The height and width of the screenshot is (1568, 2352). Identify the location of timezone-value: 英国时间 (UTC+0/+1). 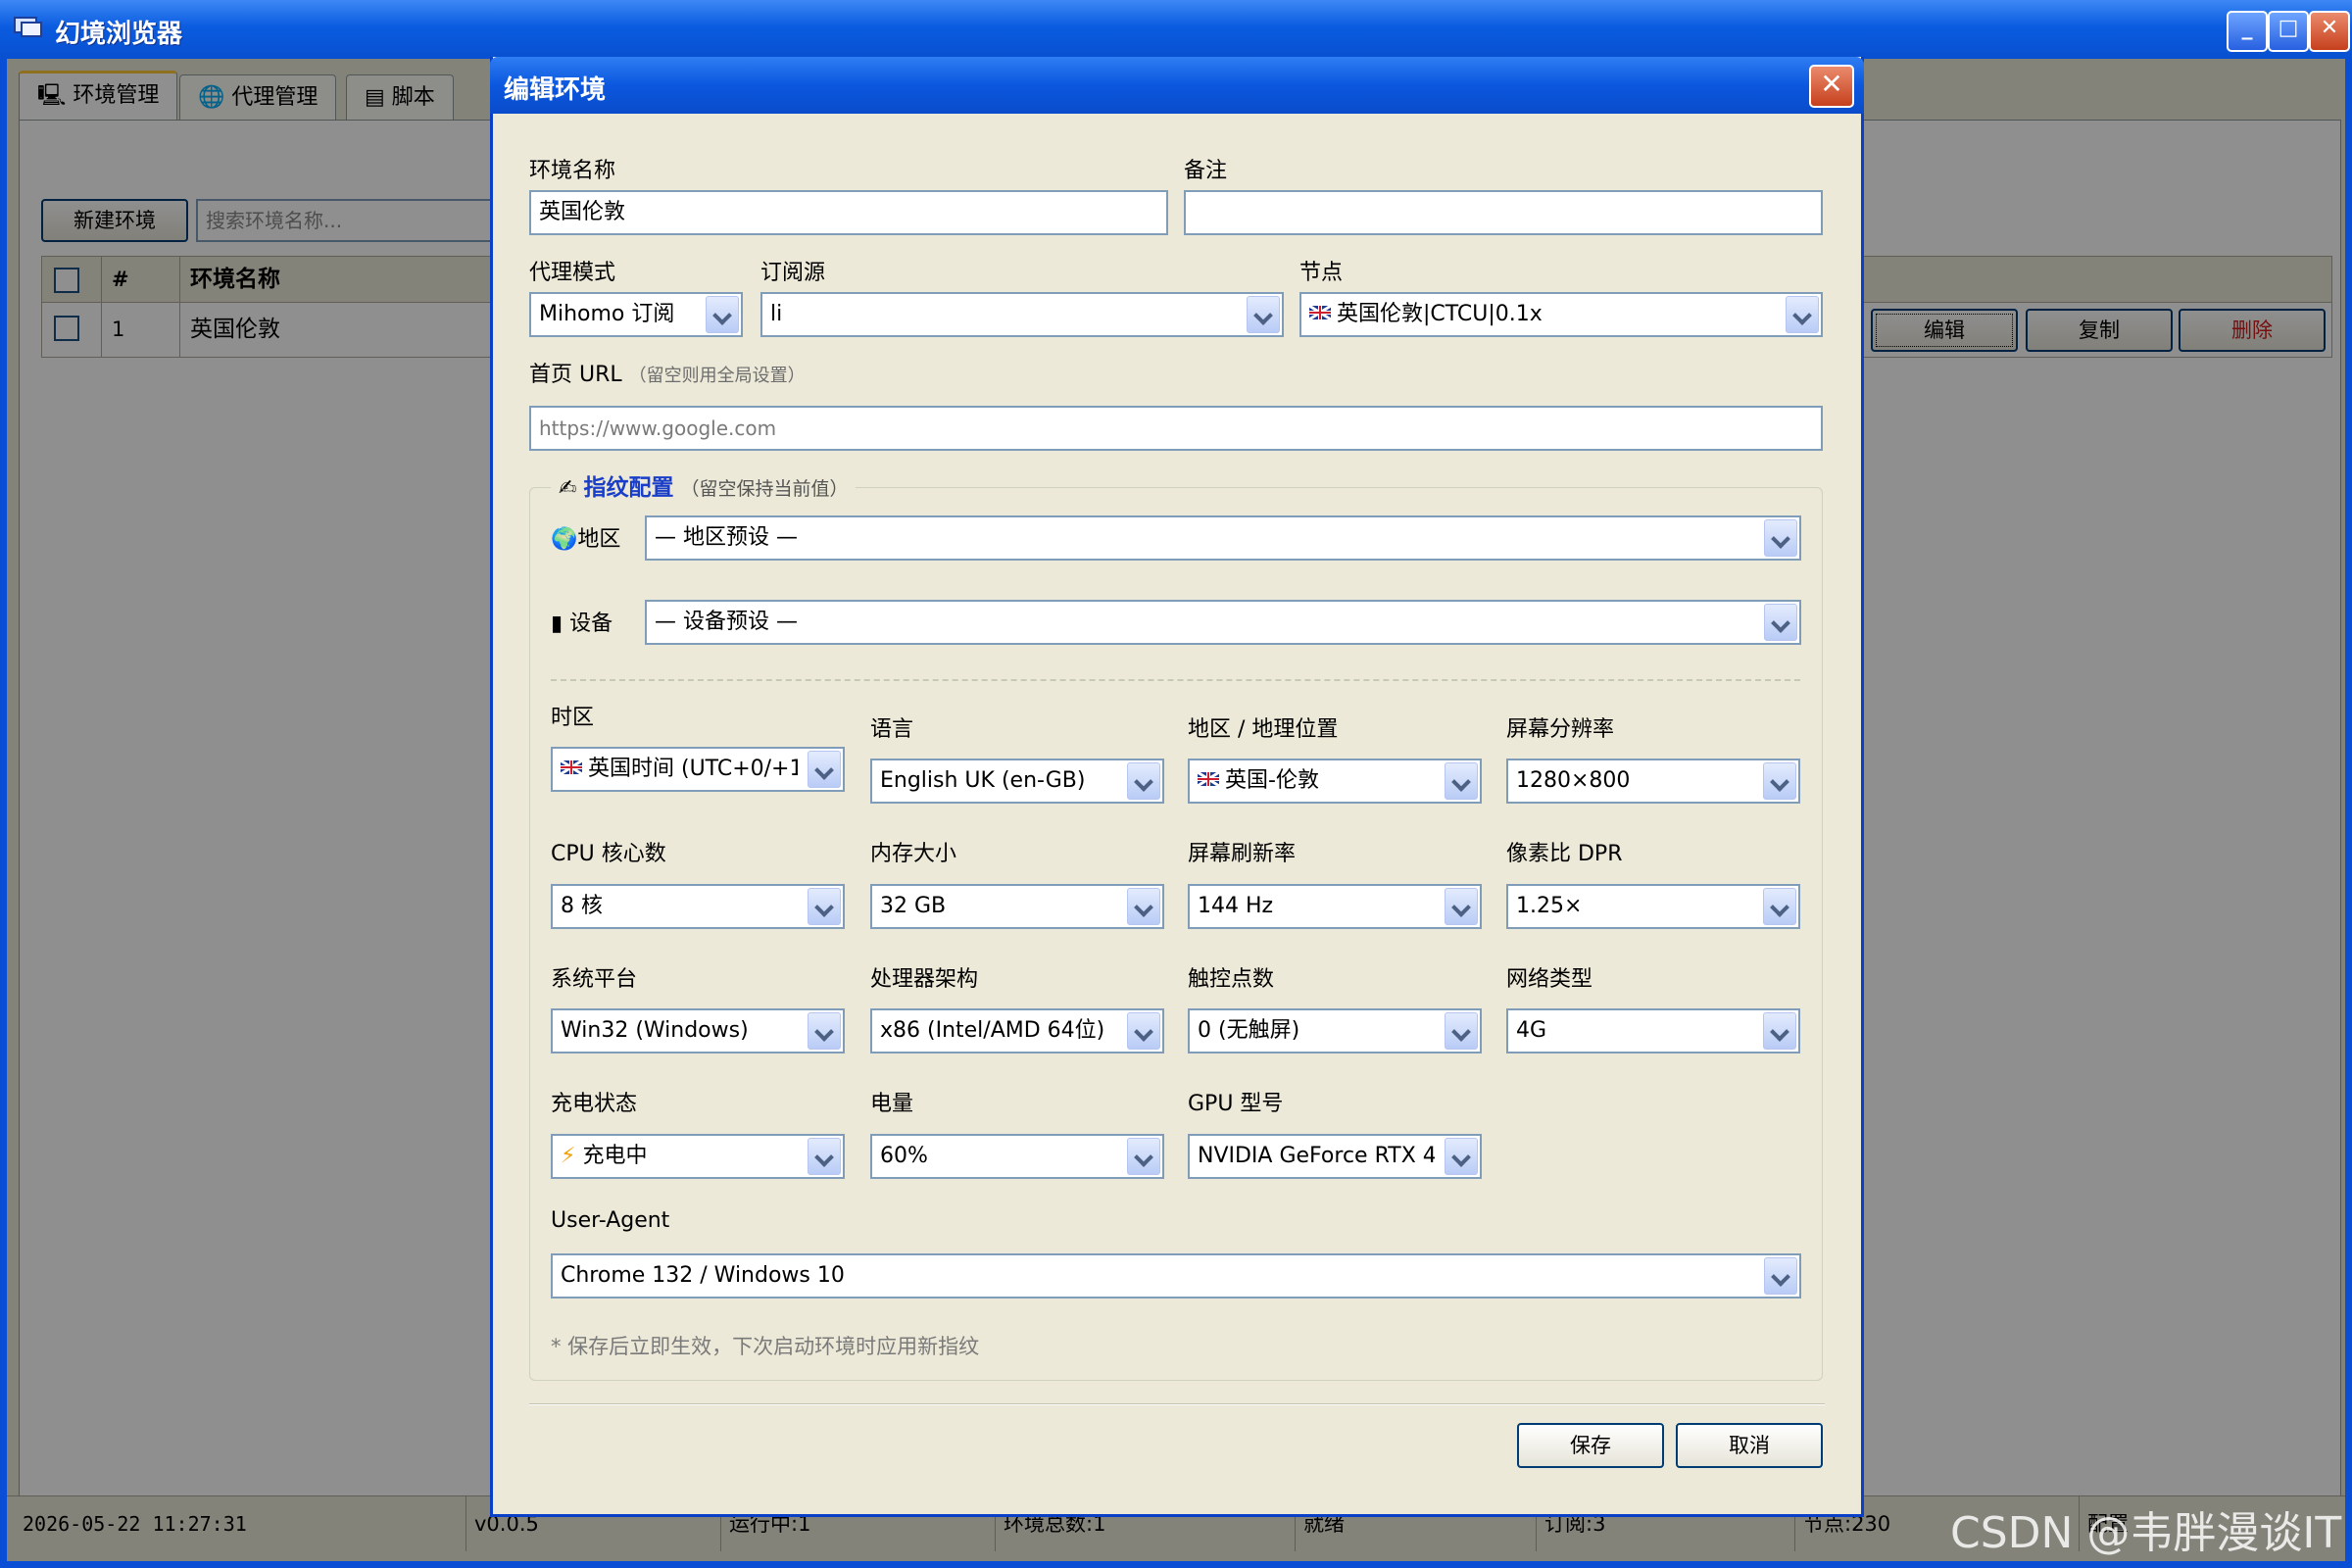
(679, 769).